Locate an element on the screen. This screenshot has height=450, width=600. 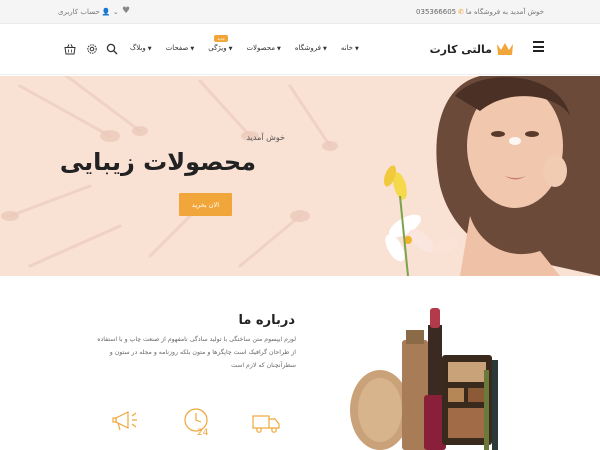
support-24-icon: 24 is located at coordinates (196, 423).